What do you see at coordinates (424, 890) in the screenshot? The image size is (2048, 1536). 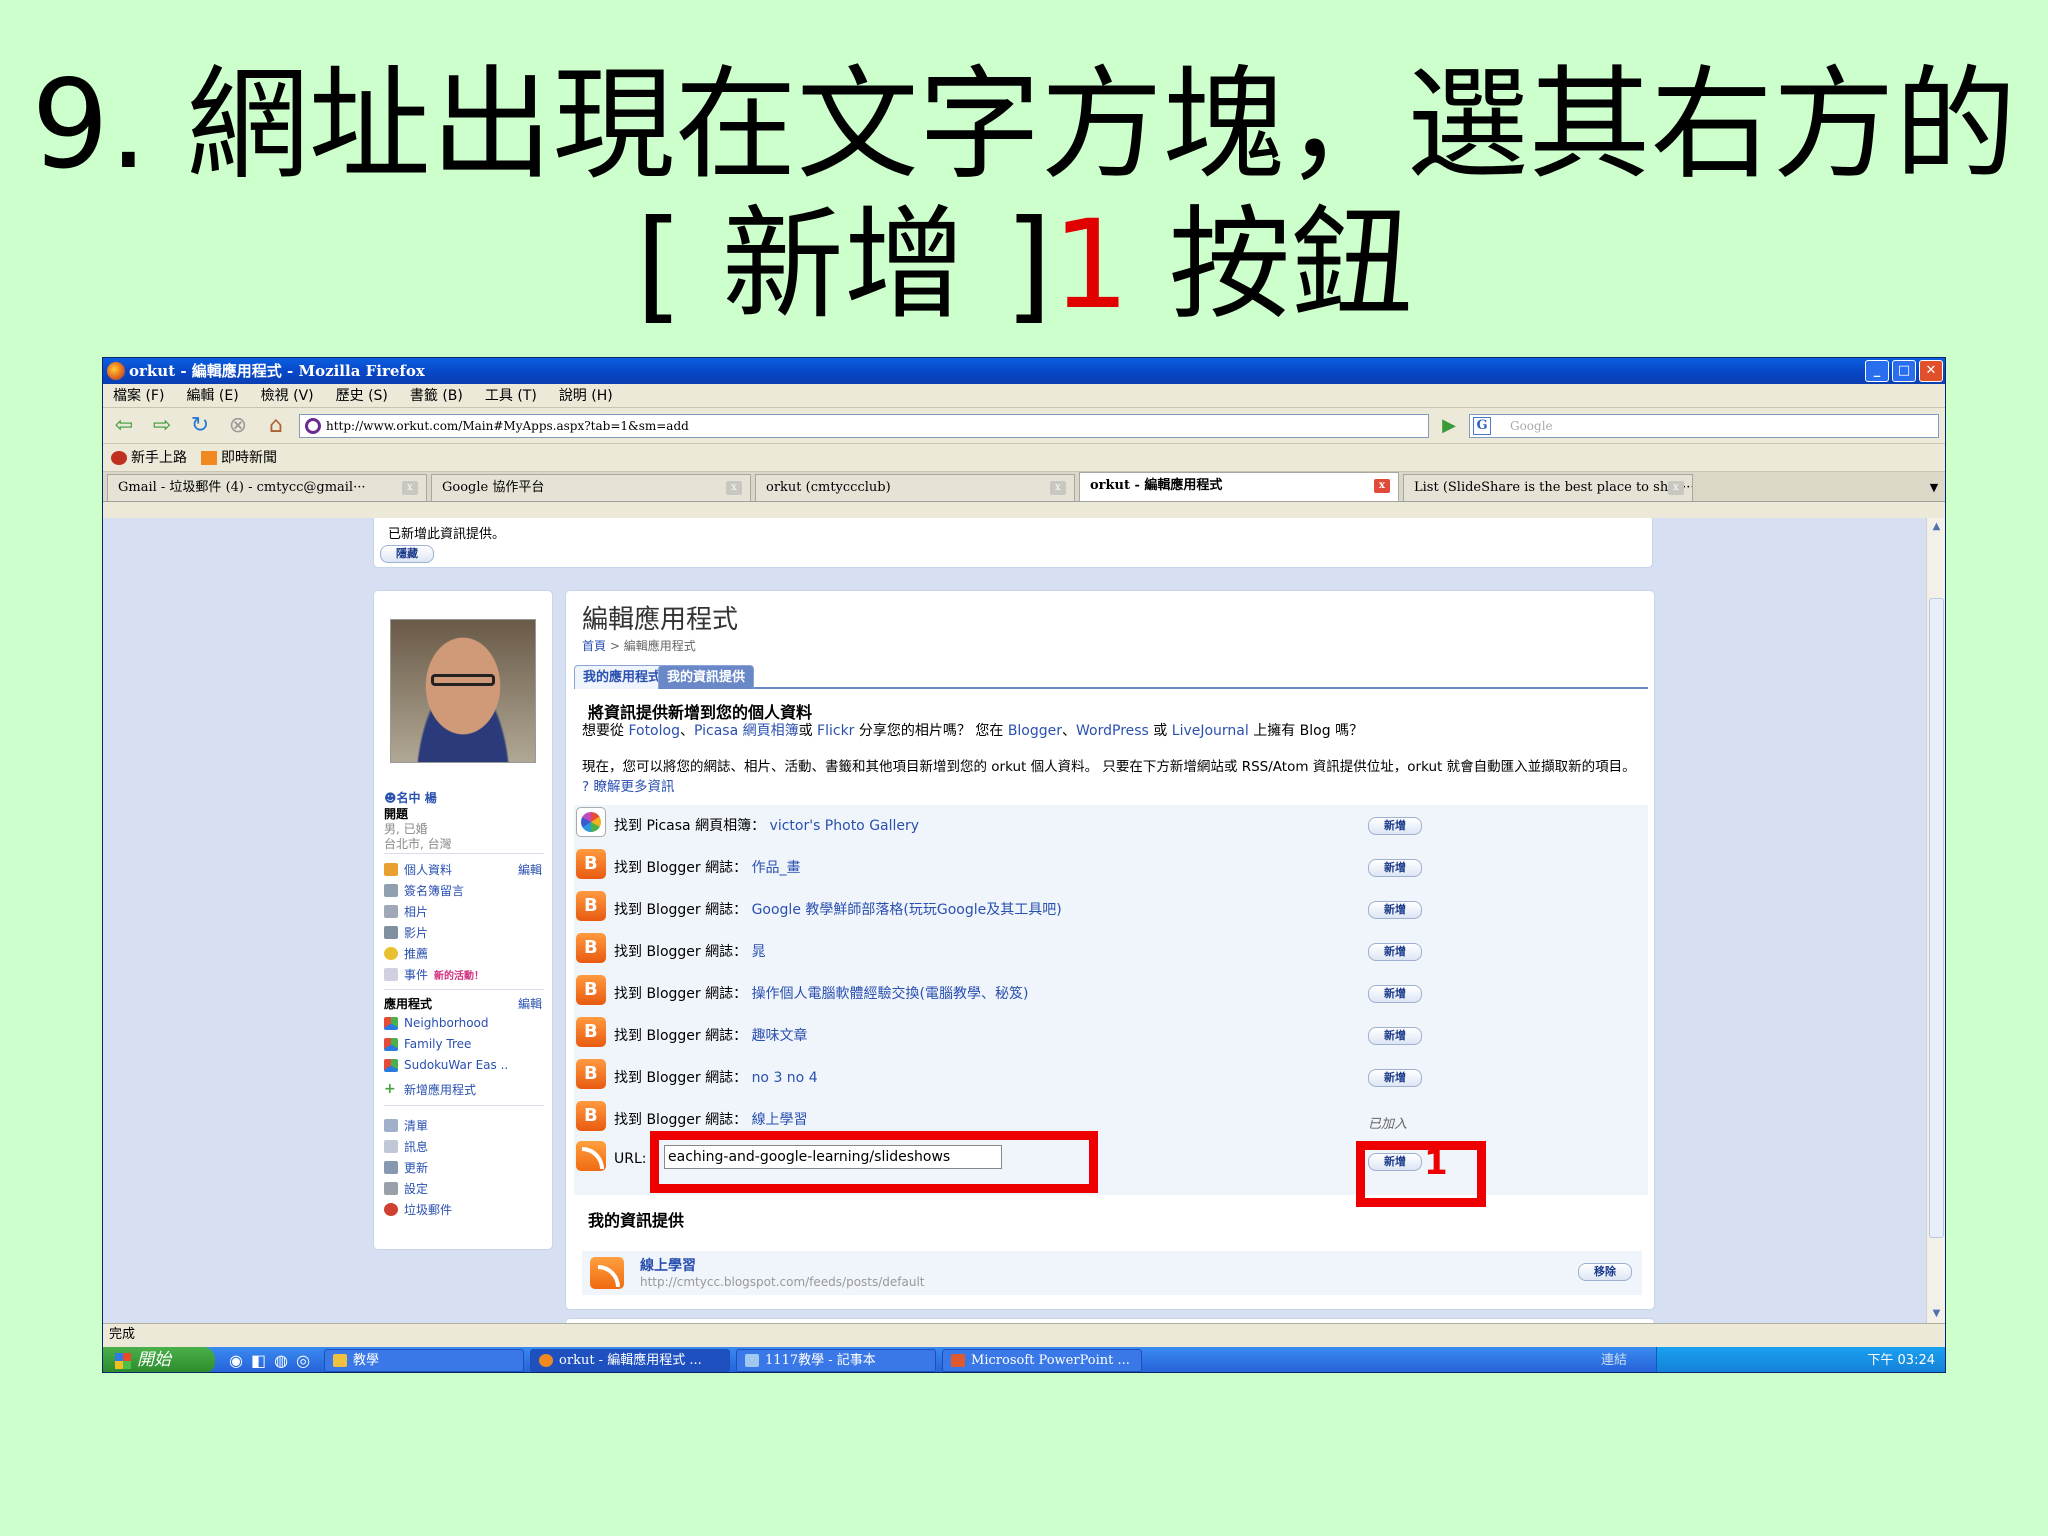 I see `sidebar-item-scrapbook: 簽名簿留言` at bounding box center [424, 890].